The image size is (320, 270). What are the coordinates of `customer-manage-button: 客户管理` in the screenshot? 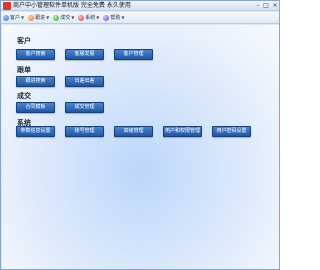 It's located at (133, 54).